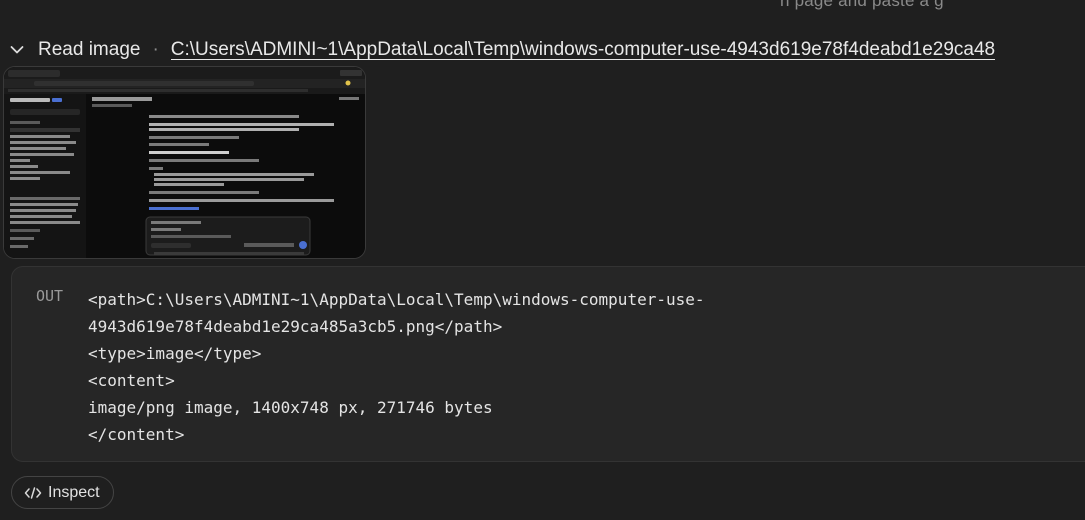 The width and height of the screenshot is (1085, 520). I want to click on inspect-button: Inspect, so click(62, 492).